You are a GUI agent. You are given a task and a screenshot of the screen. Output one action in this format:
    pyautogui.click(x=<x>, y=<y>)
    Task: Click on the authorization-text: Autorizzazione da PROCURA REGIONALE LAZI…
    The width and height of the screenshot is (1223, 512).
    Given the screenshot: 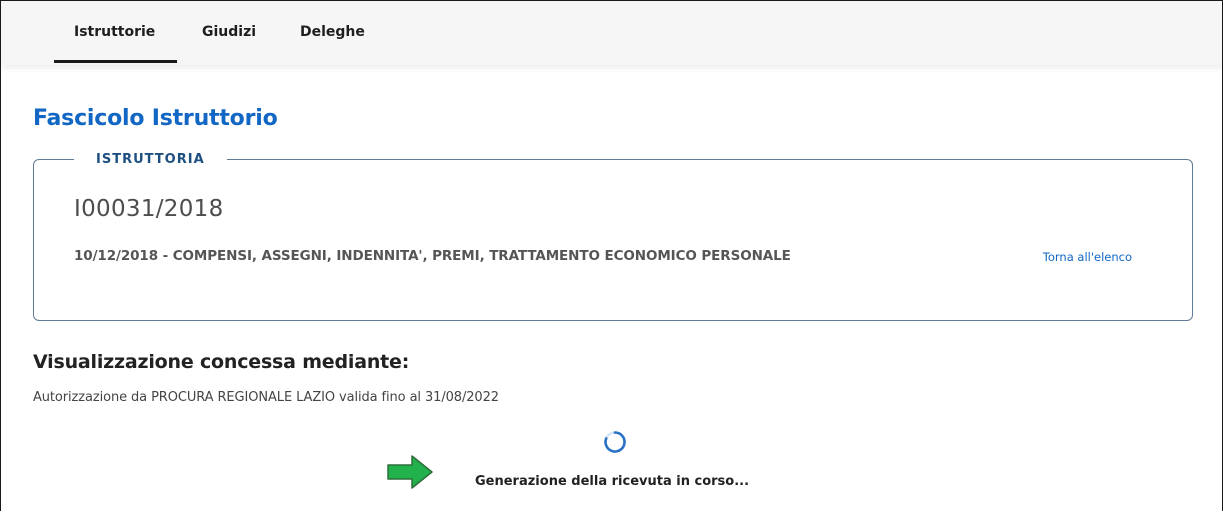 What is the action you would take?
    pyautogui.click(x=266, y=397)
    